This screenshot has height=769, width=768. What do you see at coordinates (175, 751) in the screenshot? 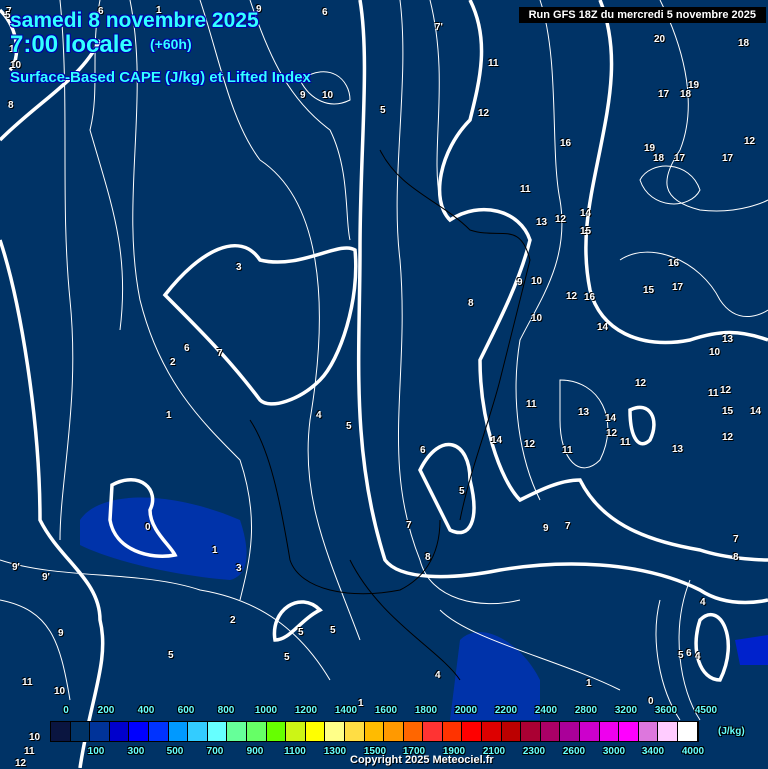
I see `legend-tick-bottom: 500` at bounding box center [175, 751].